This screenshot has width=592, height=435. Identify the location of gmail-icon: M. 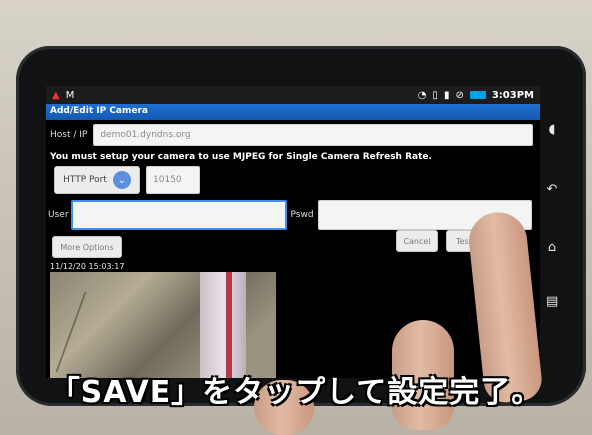
(70, 95).